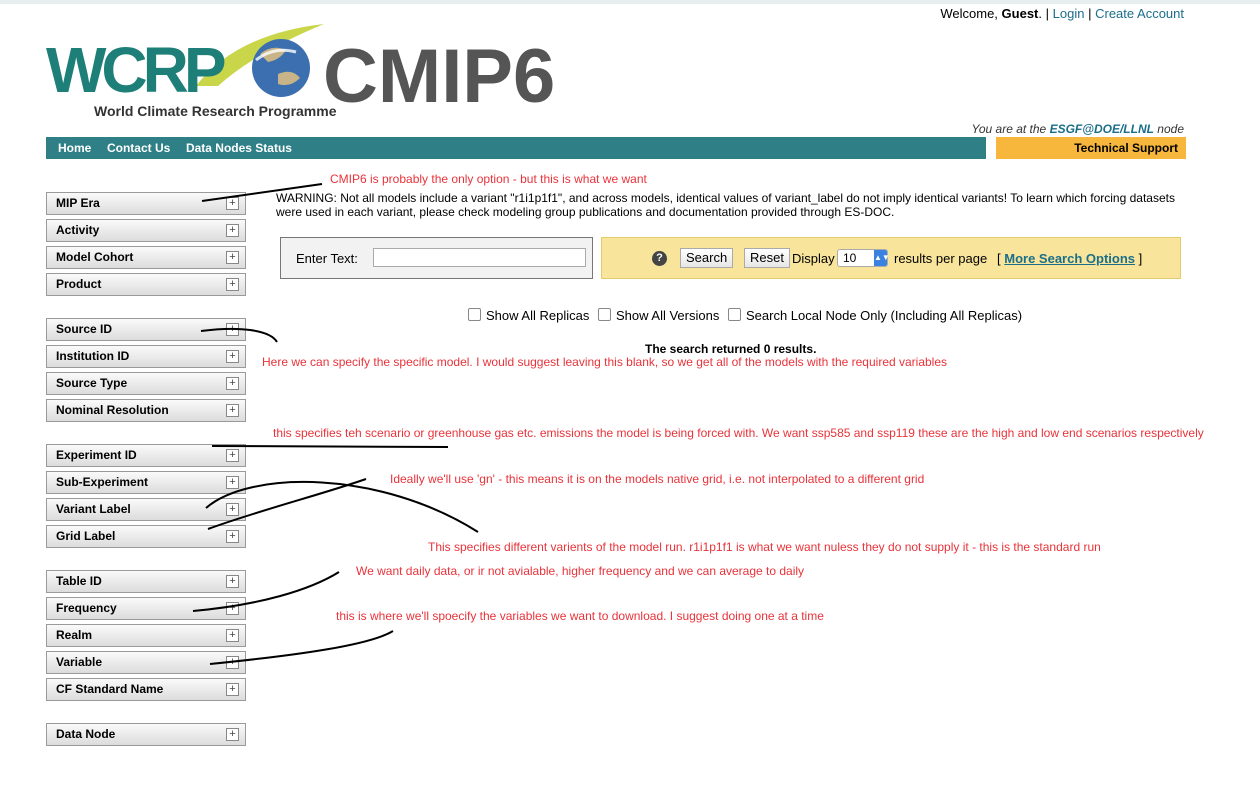 This screenshot has width=1260, height=788. What do you see at coordinates (262, 192) in the screenshot?
I see `stroke-mip-era` at bounding box center [262, 192].